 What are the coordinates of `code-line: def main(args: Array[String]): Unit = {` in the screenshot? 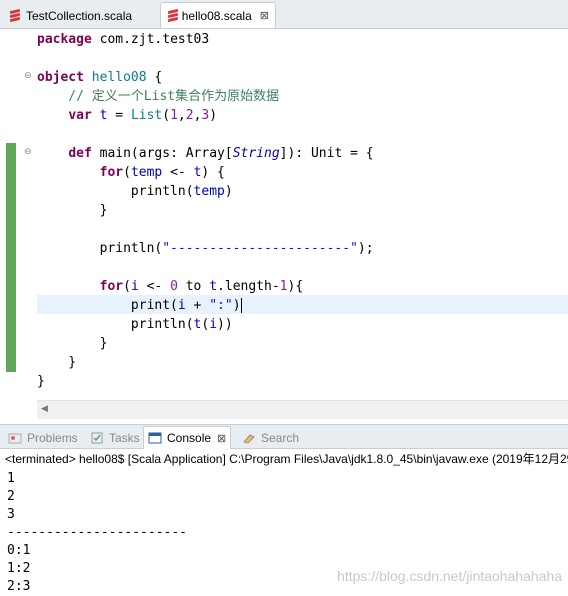 It's located at (221, 153).